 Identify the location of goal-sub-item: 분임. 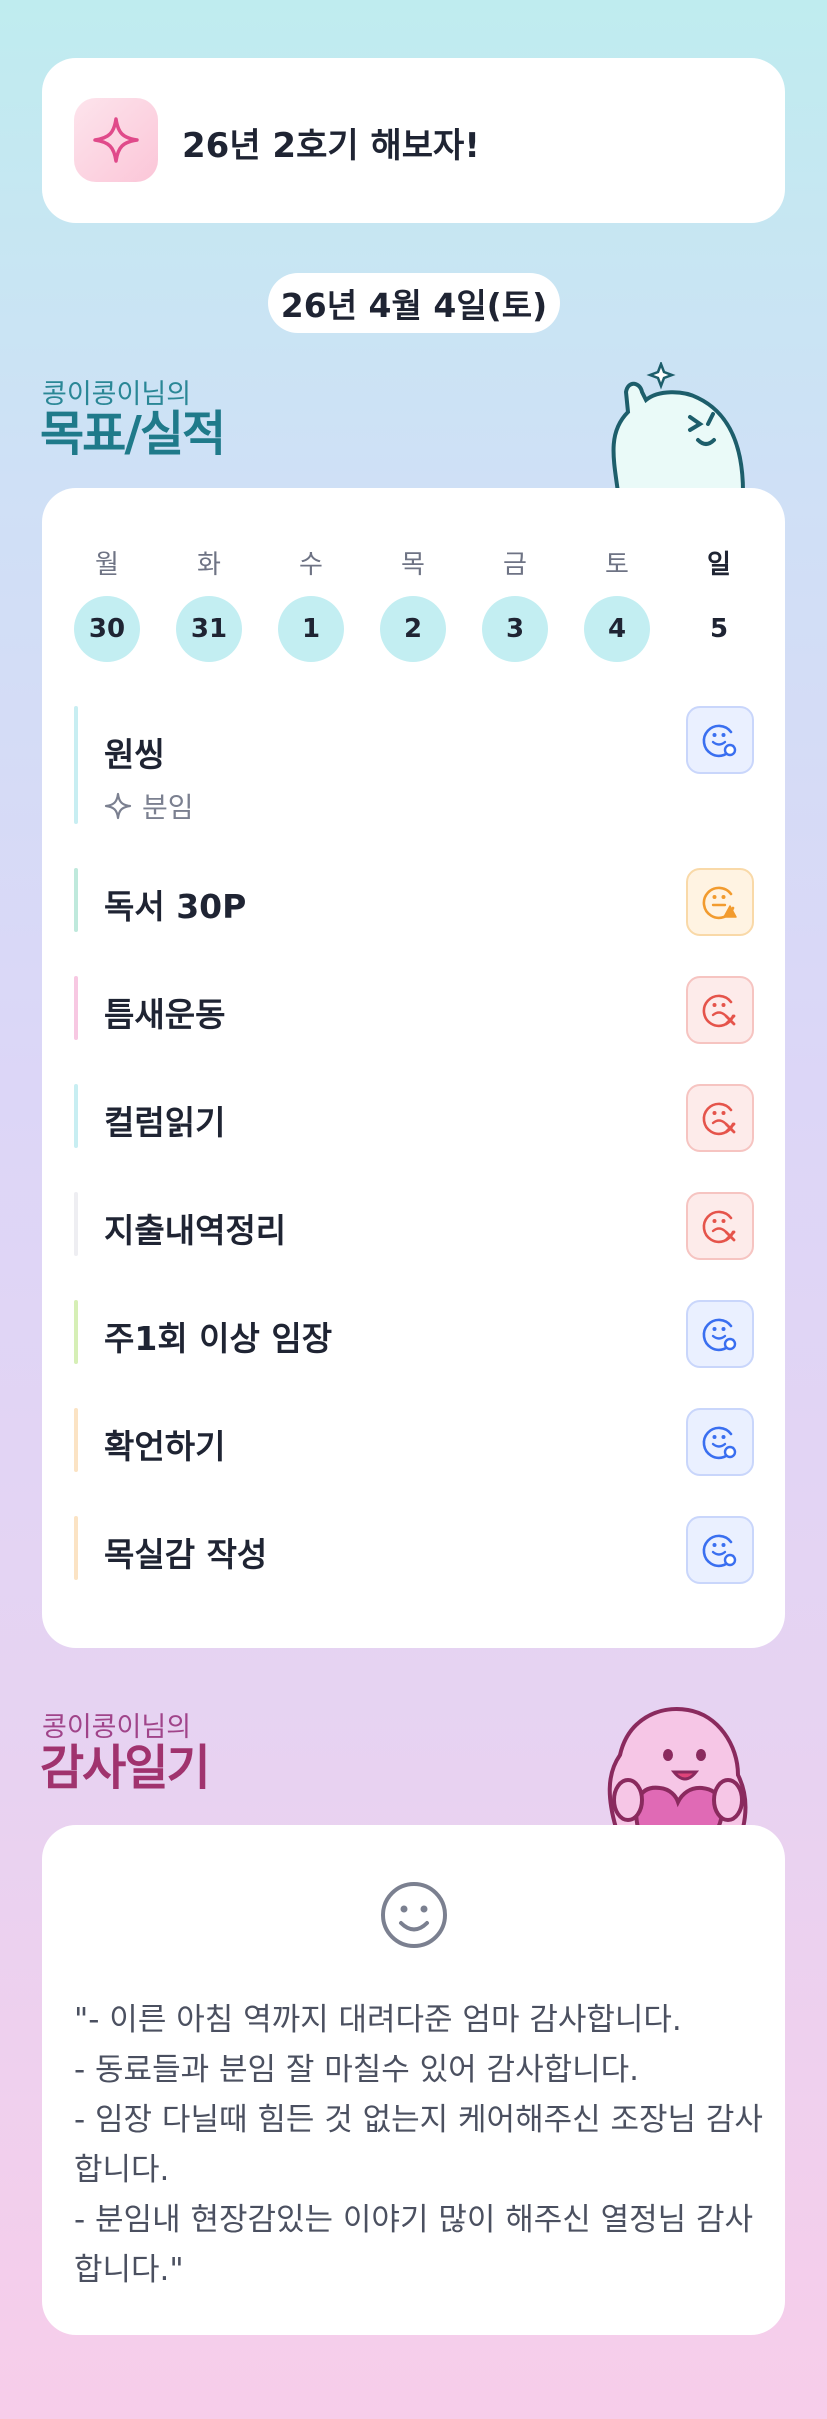
(149, 806).